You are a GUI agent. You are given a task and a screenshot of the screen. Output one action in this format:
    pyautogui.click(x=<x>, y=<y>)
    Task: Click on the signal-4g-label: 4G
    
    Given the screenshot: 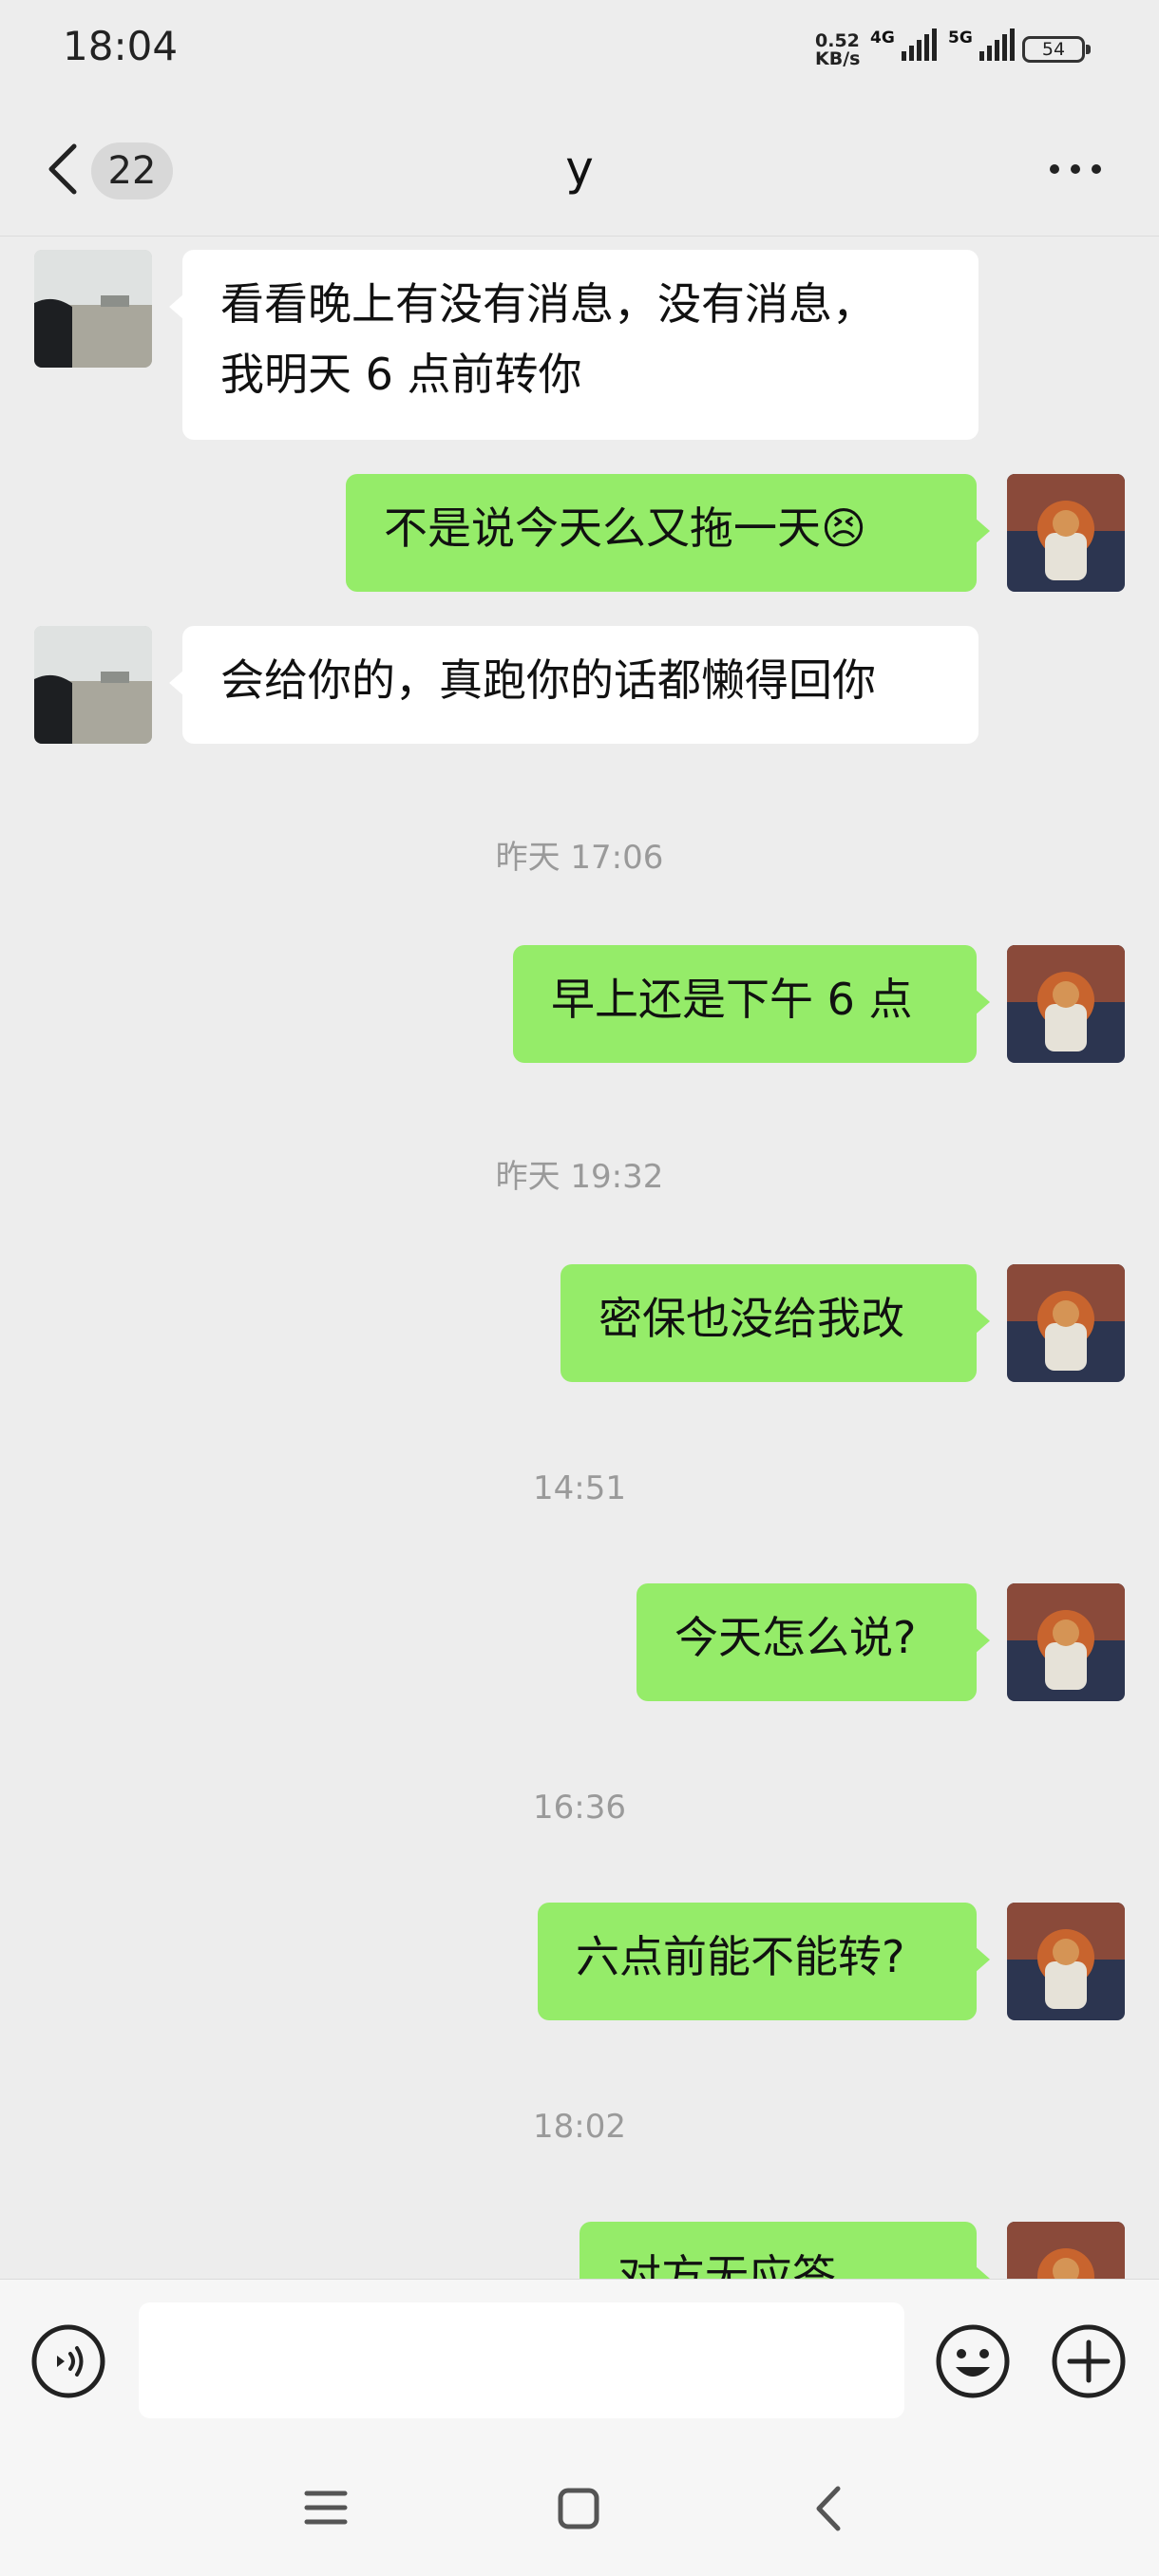 What is the action you would take?
    pyautogui.click(x=882, y=37)
    